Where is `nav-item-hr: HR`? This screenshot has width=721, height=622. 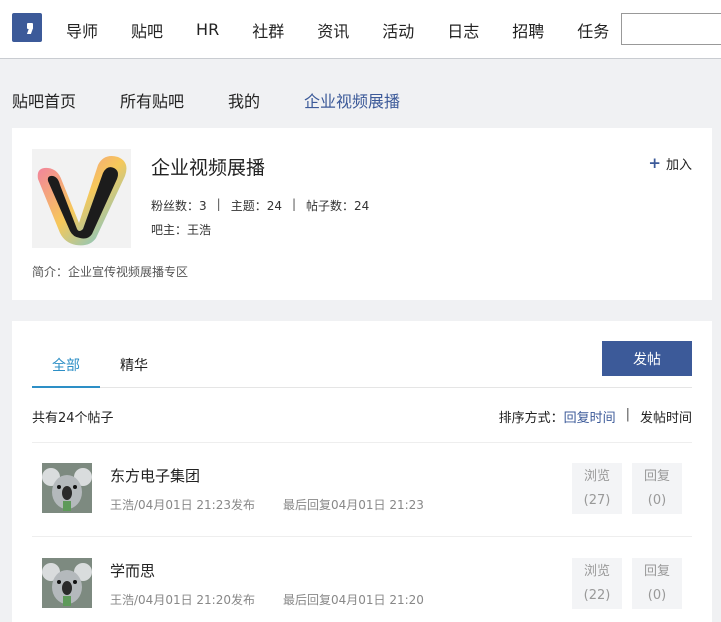 nav-item-hr: HR is located at coordinates (207, 29).